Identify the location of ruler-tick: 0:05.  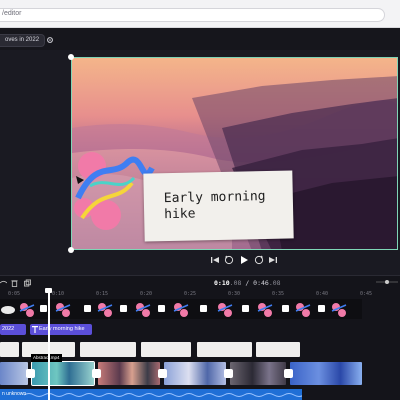
(14, 294).